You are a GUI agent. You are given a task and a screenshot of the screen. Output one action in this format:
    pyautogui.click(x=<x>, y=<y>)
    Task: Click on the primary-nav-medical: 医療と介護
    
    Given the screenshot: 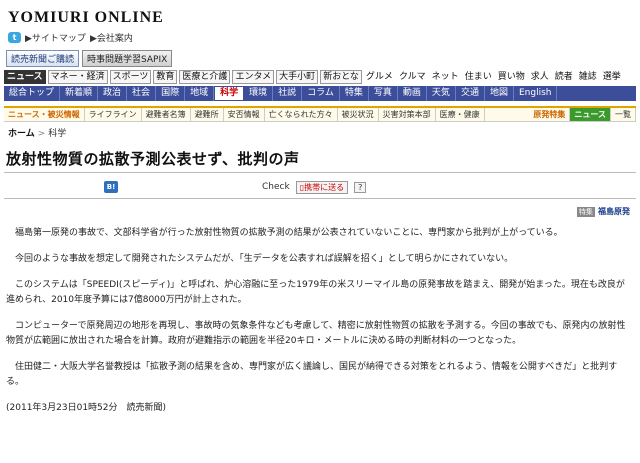 What is the action you would take?
    pyautogui.click(x=205, y=77)
    